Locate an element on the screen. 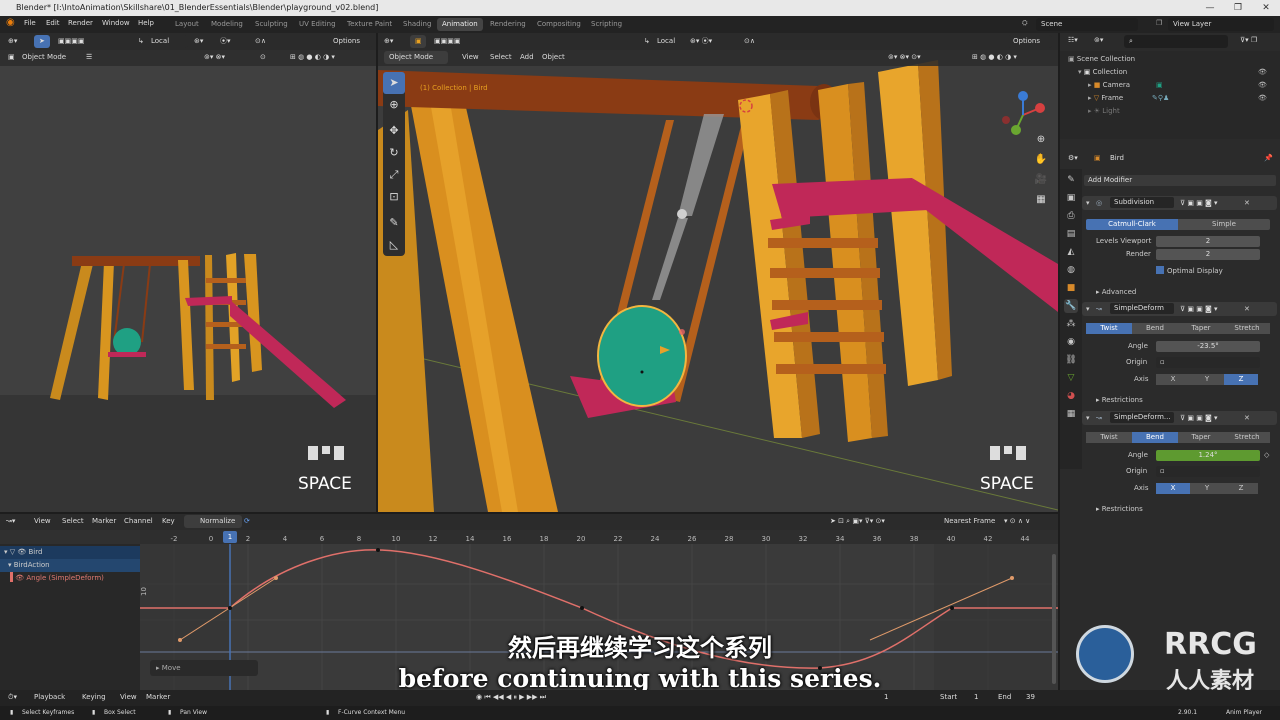 This screenshot has height=720, width=1280. subdivision-name-field: Subdivision is located at coordinates (1142, 202).